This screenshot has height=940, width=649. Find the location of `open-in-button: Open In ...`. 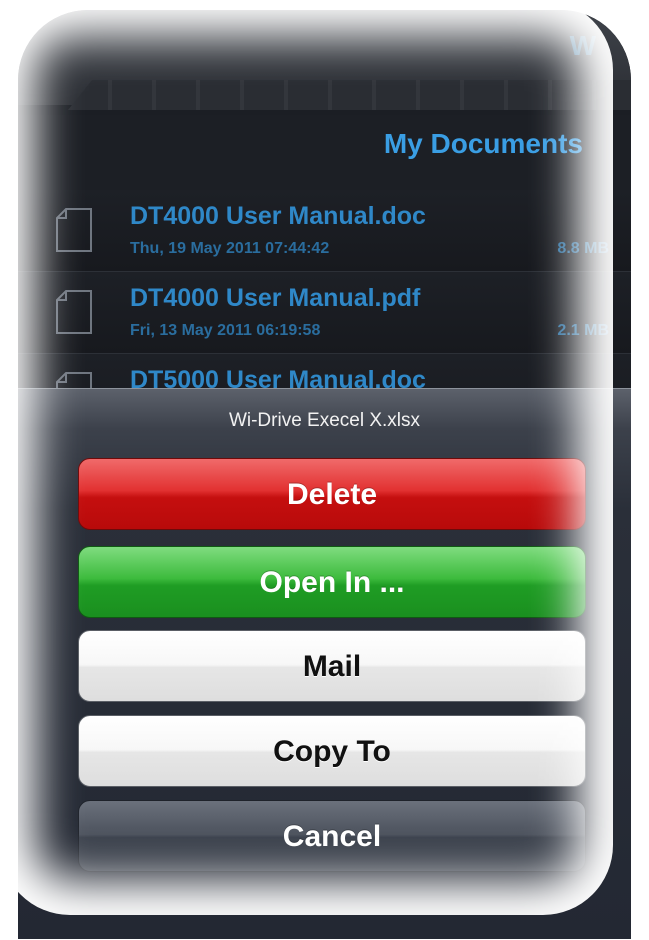

open-in-button: Open In ... is located at coordinates (332, 582).